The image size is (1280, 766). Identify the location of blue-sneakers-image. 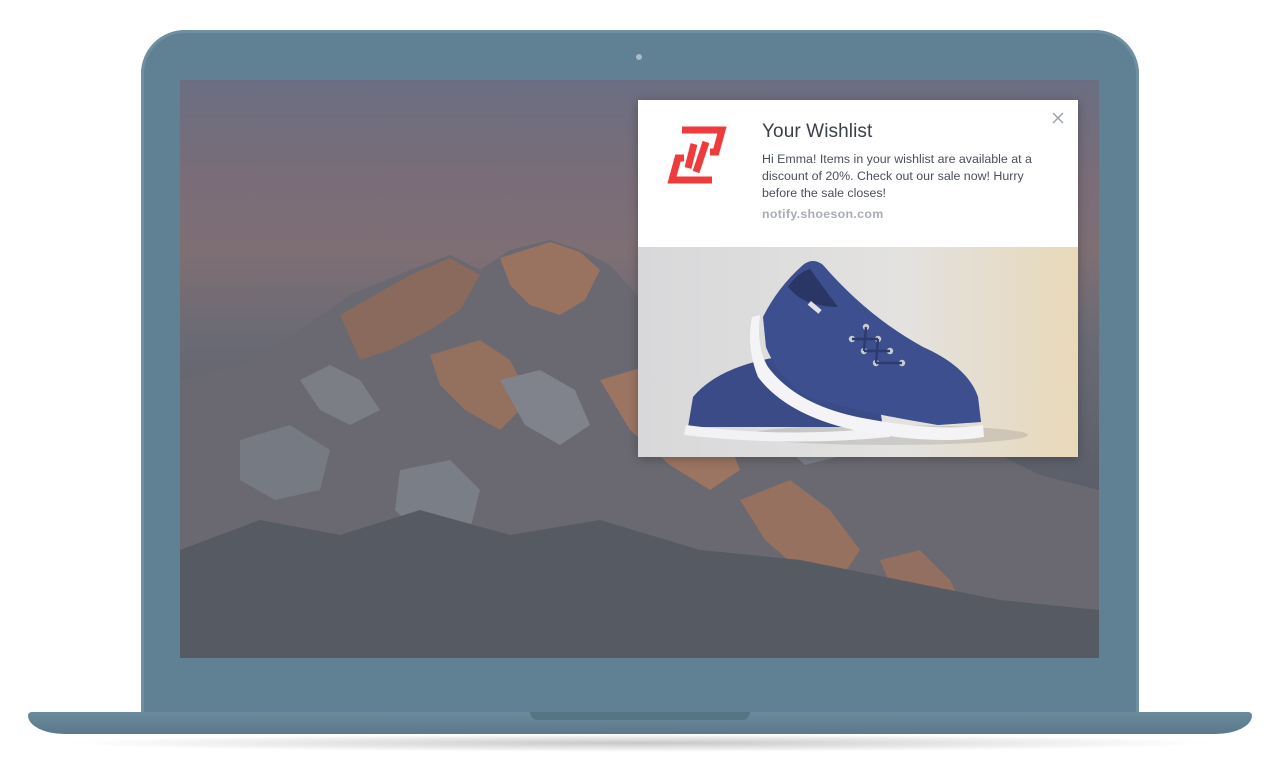
(858, 352).